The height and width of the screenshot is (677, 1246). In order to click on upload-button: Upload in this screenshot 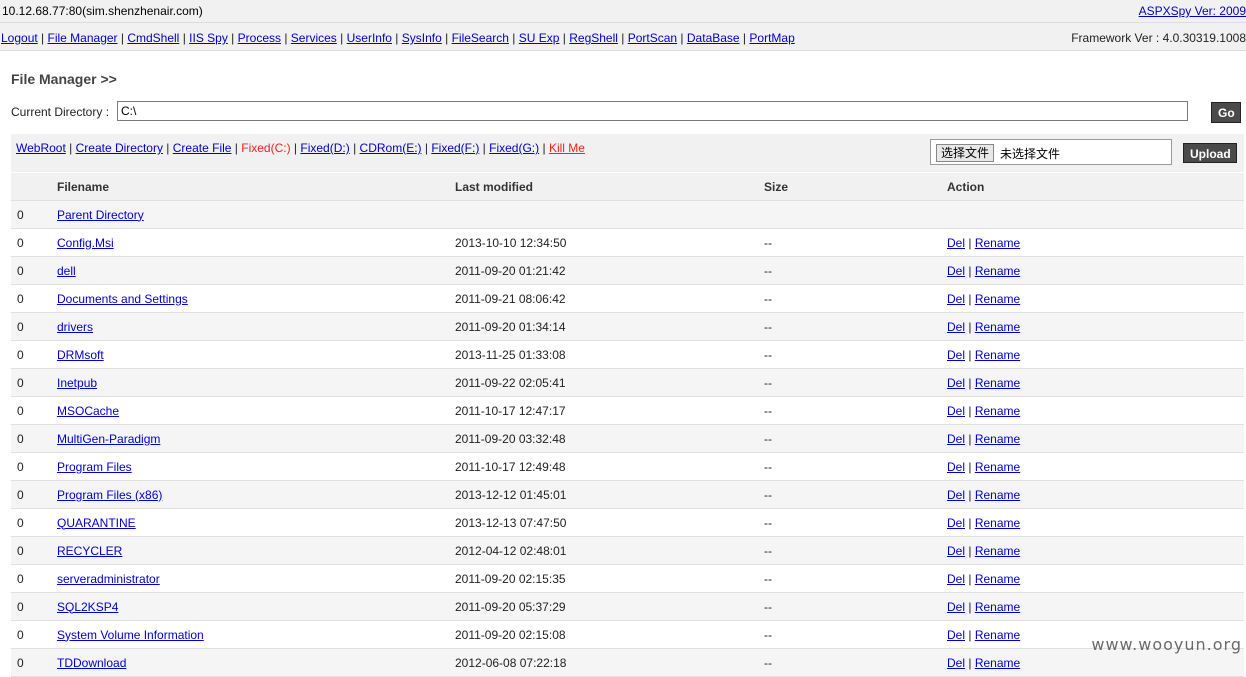, I will do `click(1210, 153)`.